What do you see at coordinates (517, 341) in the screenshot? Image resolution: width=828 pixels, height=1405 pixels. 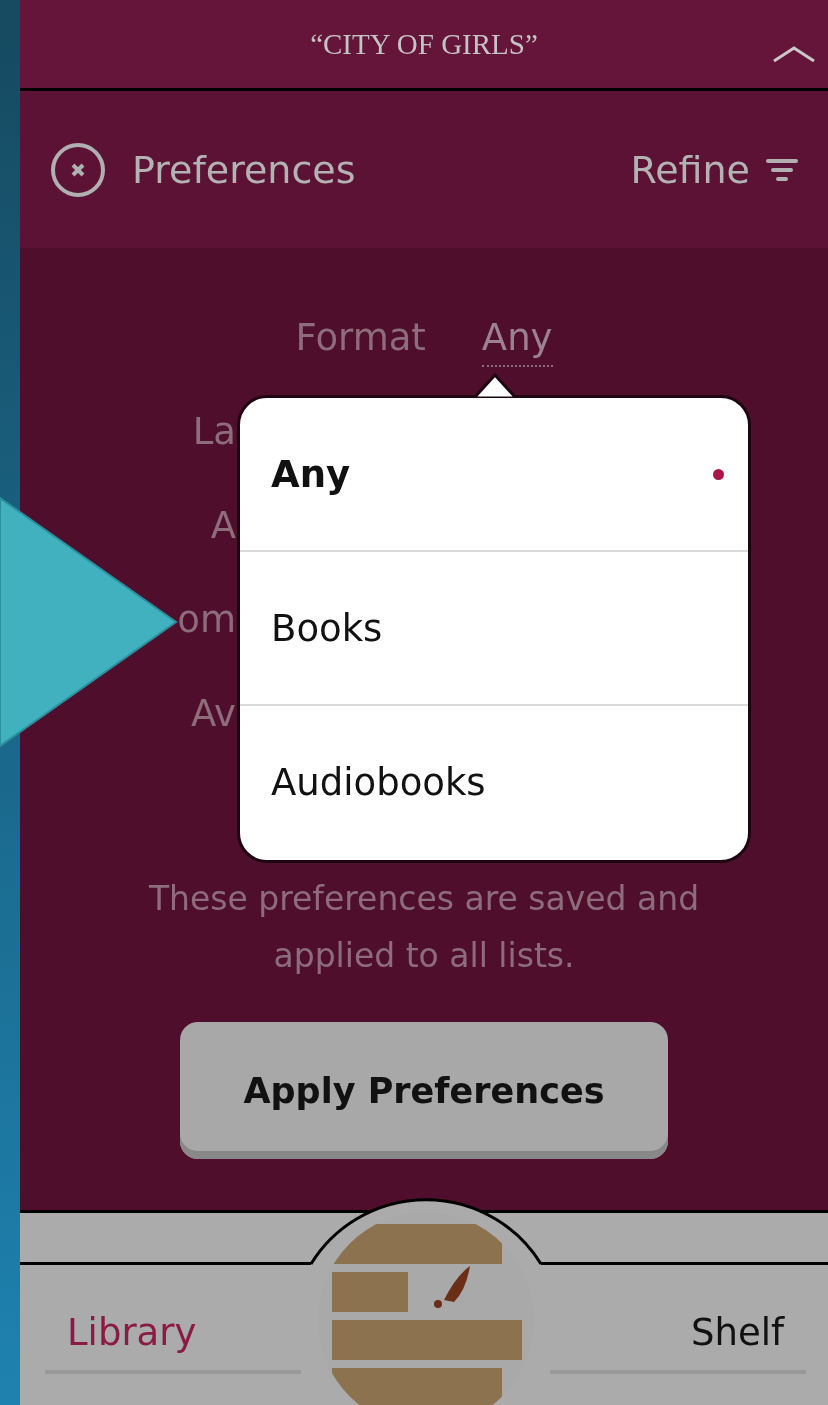 I see `format-dropdown: Any` at bounding box center [517, 341].